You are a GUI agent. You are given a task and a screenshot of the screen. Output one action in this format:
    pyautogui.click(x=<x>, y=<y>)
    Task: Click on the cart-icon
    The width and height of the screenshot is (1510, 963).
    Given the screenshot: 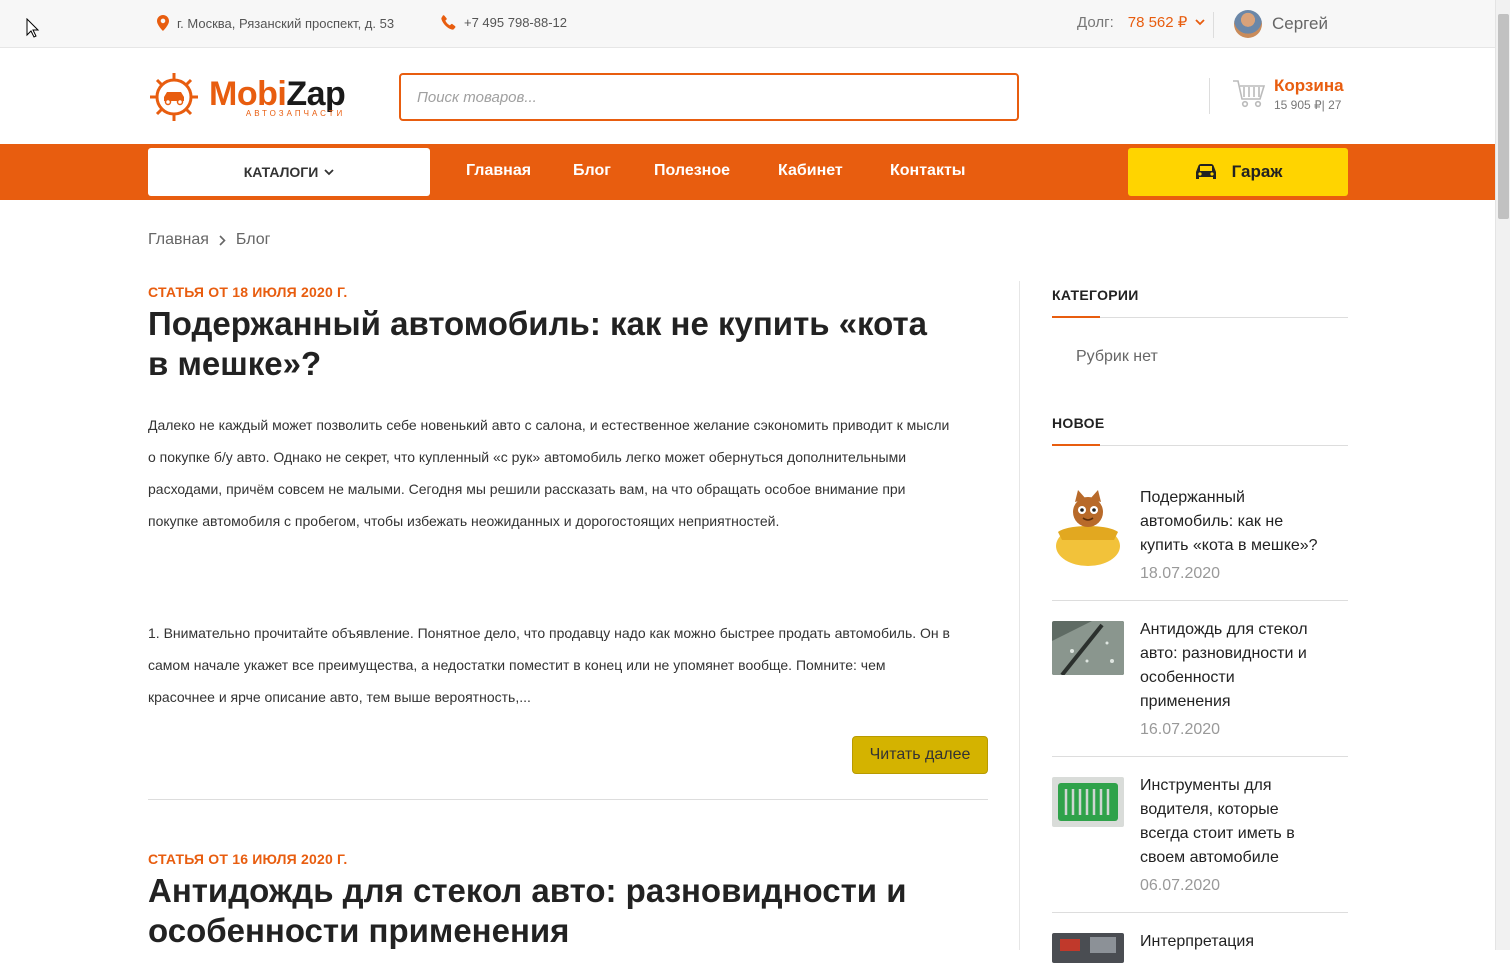 What is the action you would take?
    pyautogui.click(x=1249, y=94)
    